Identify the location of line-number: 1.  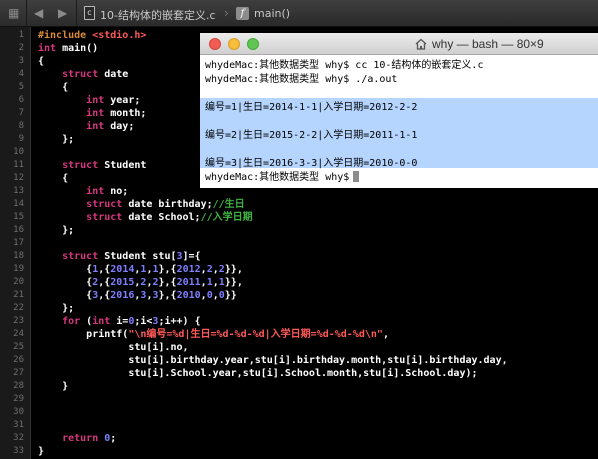
(21, 35).